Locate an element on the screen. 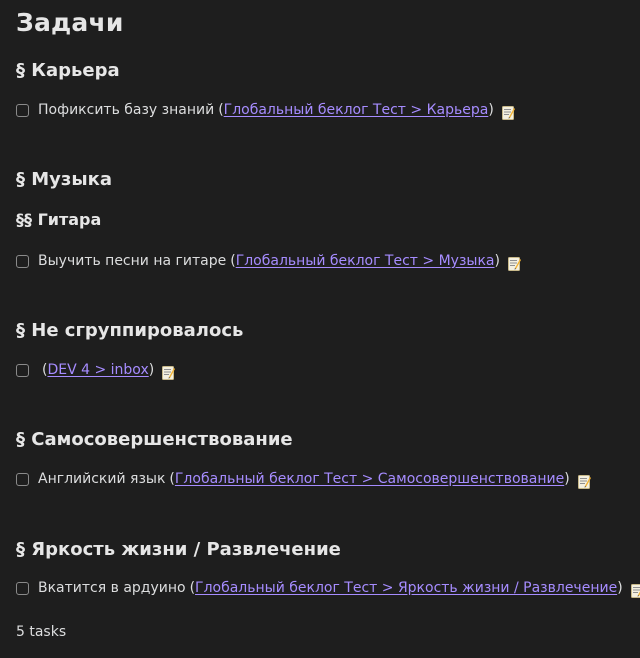 The width and height of the screenshot is (640, 658). task-text: Вкатится в ардуино is located at coordinates (112, 588).